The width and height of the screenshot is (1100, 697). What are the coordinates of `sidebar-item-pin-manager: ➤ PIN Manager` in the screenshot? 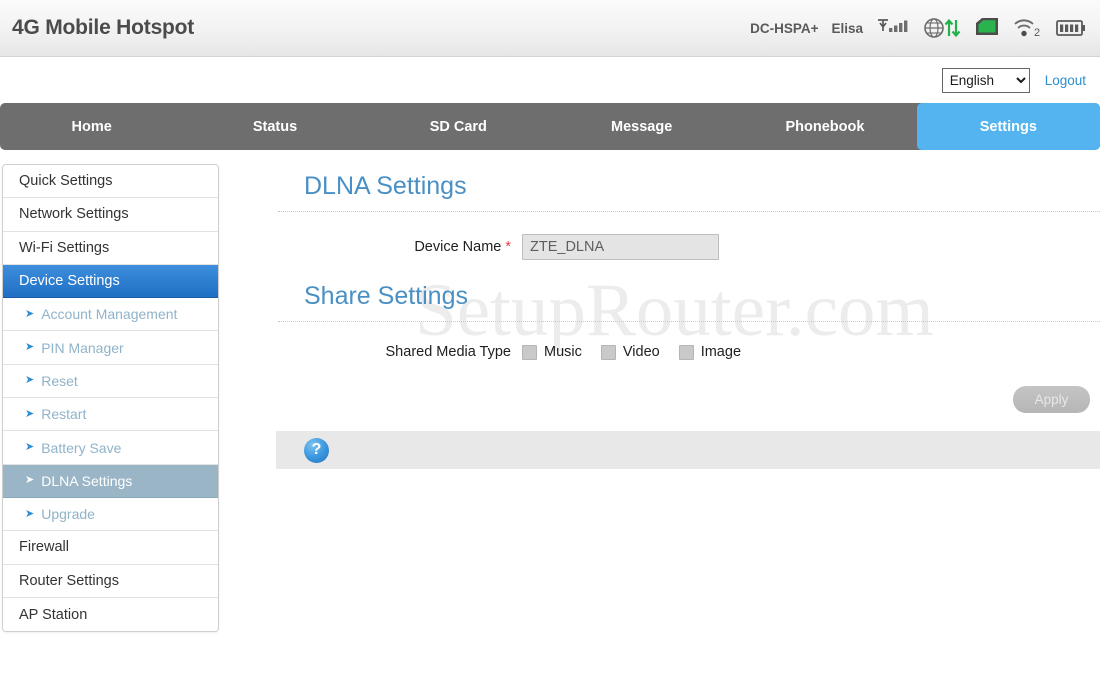 It's located at (110, 348).